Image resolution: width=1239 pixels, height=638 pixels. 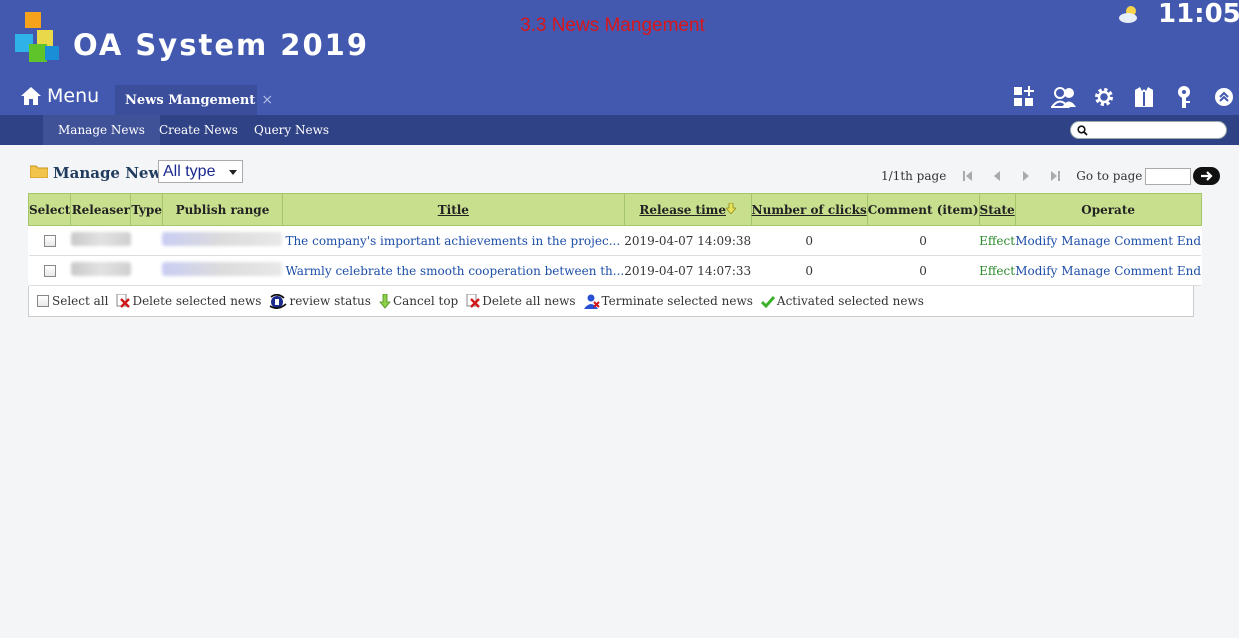 What do you see at coordinates (1168, 176) in the screenshot?
I see `goto-page-input` at bounding box center [1168, 176].